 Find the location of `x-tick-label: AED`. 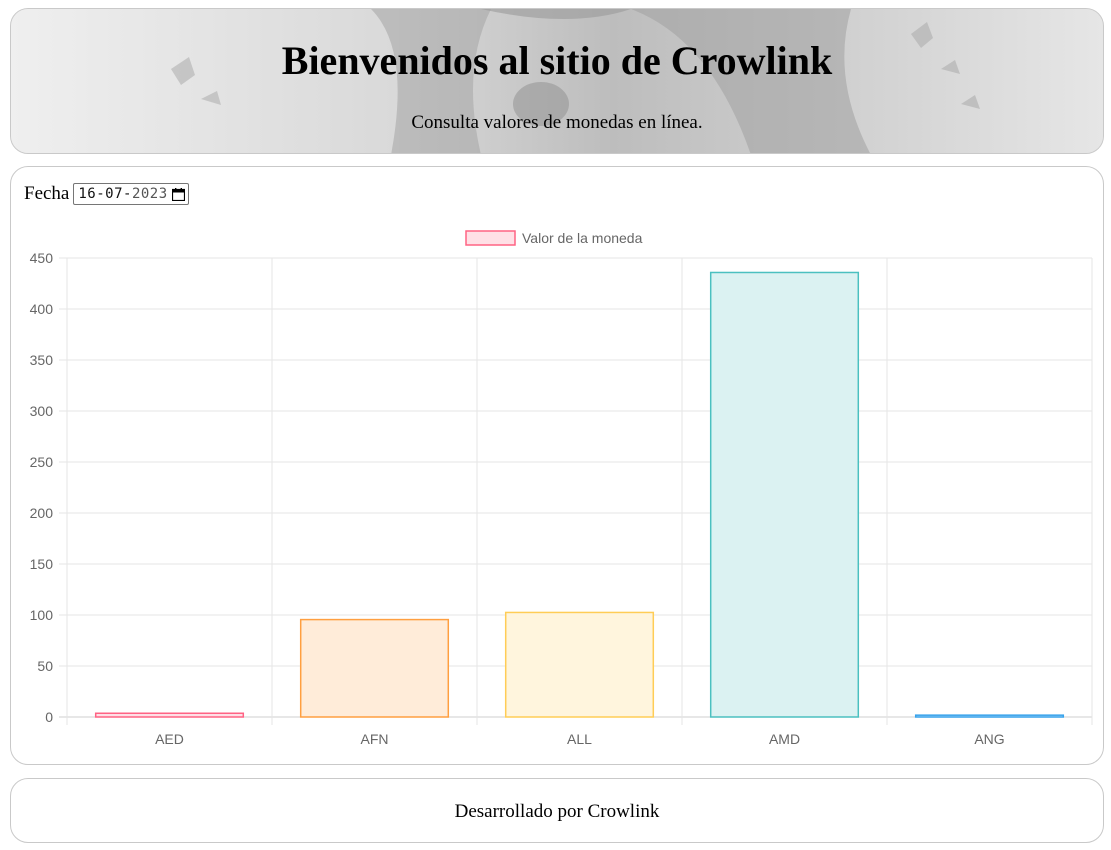

x-tick-label: AED is located at coordinates (169, 739).